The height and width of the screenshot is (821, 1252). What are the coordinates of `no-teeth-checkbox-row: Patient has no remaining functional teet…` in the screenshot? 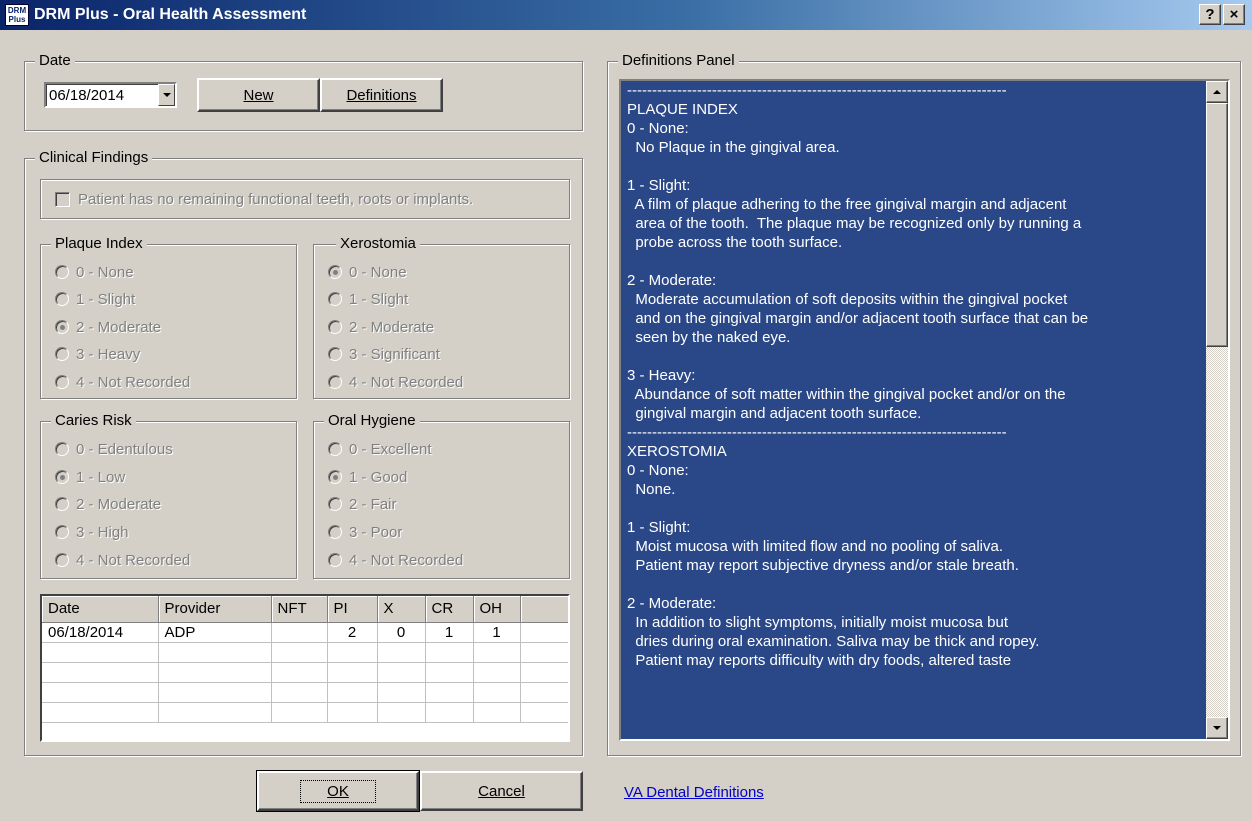 It's located at (264, 199).